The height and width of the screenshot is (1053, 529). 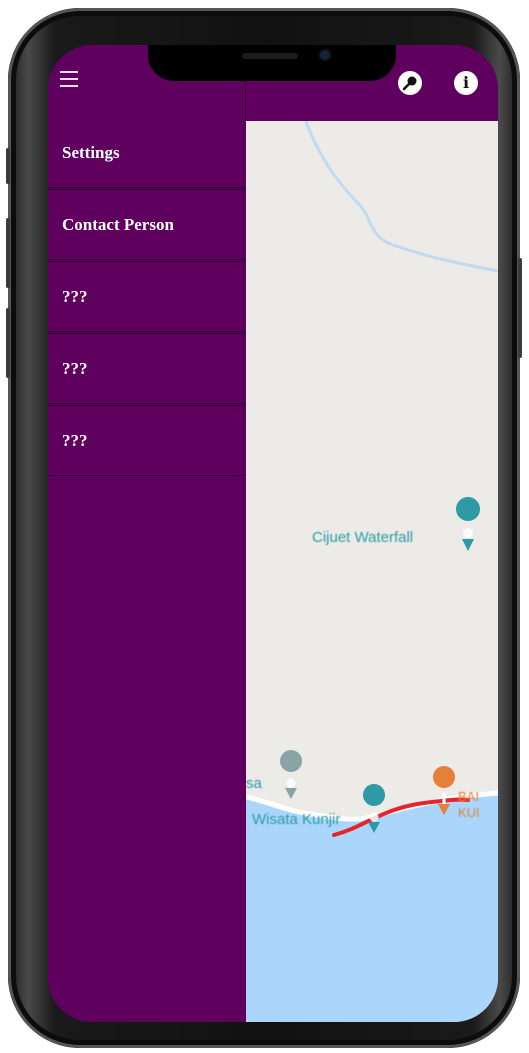 I want to click on info-icon: i, so click(x=466, y=82).